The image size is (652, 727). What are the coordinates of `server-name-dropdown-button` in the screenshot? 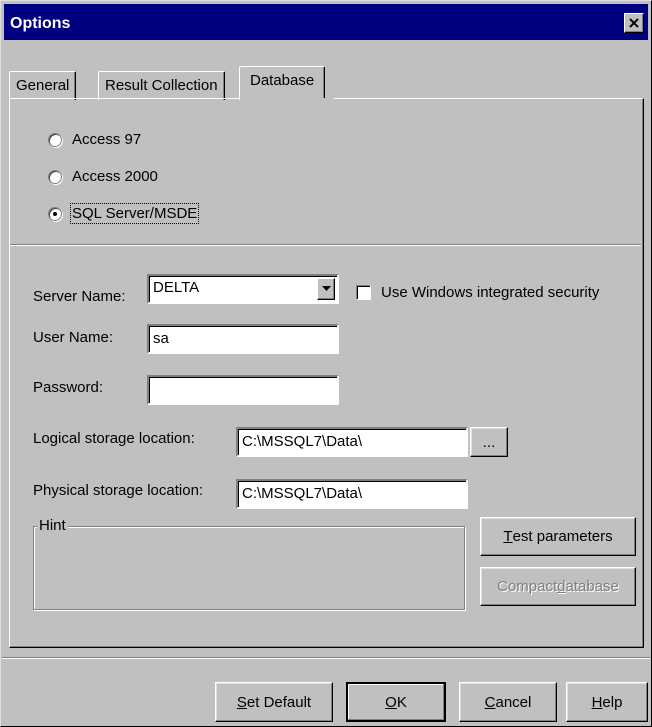 It's located at (326, 289).